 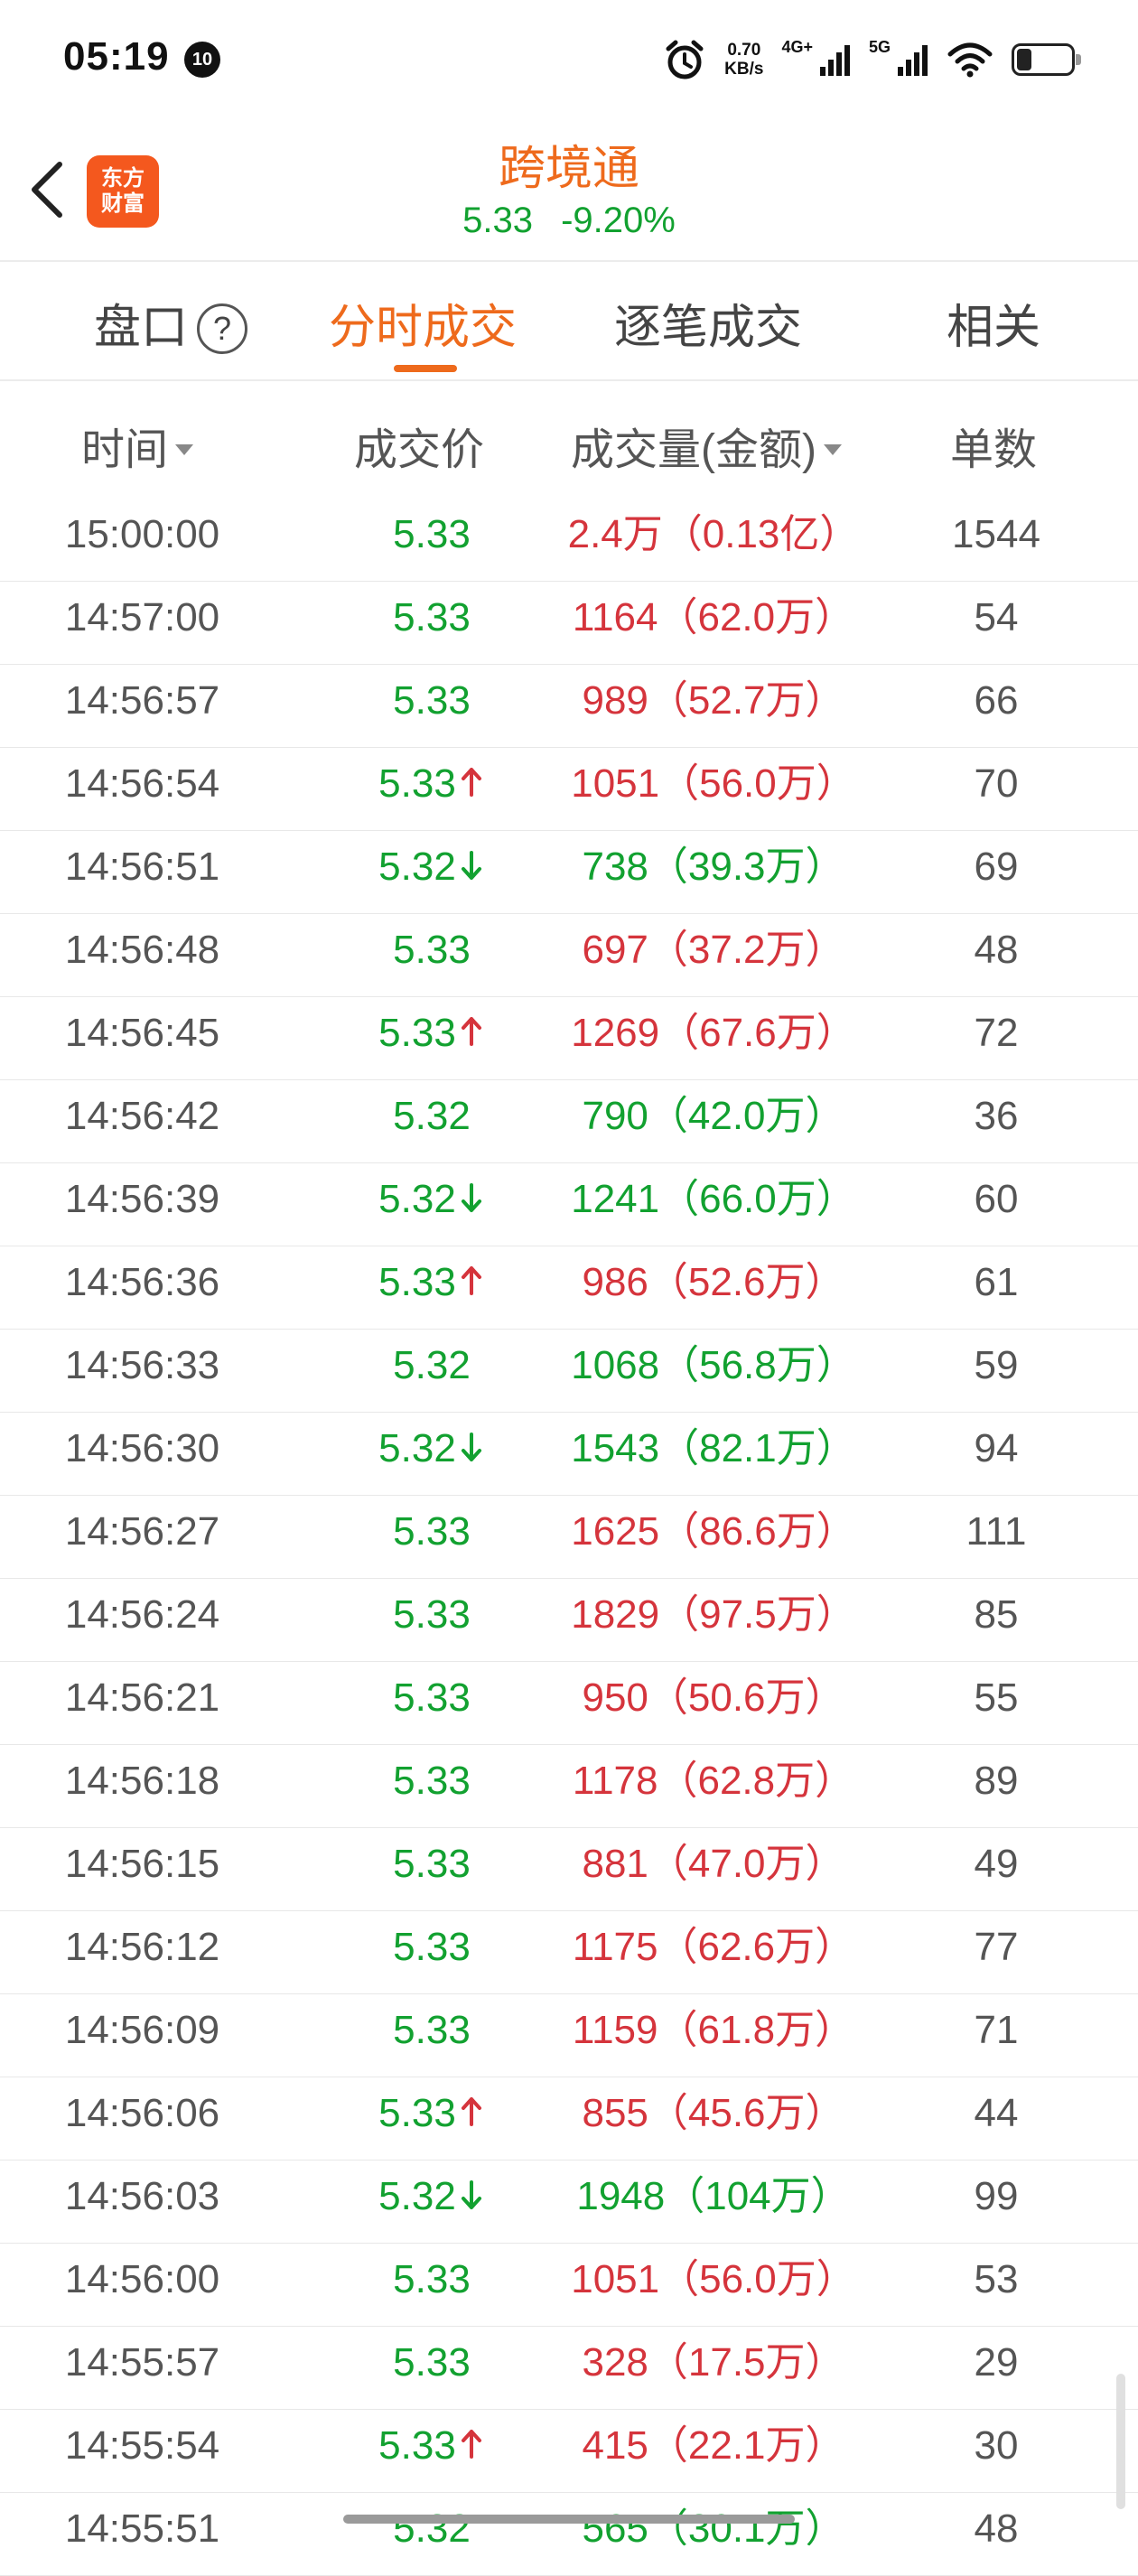 What do you see at coordinates (569, 789) in the screenshot?
I see `table-row: 14:56:54 5.33 1051（56.0万） 70` at bounding box center [569, 789].